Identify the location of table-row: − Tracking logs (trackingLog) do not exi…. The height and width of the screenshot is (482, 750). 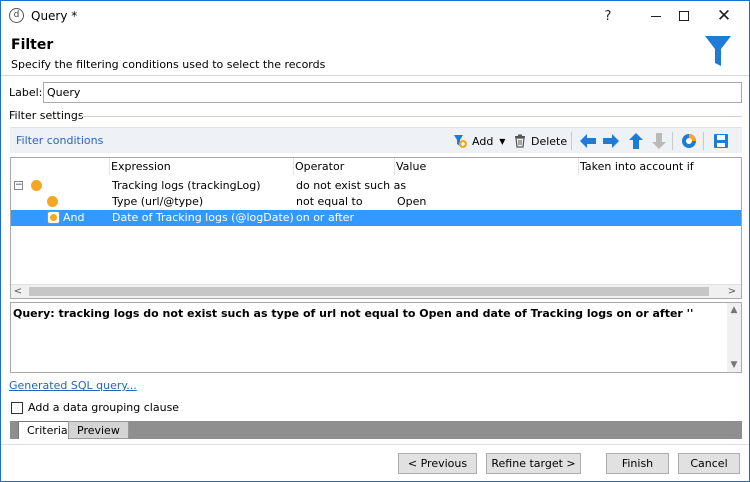
(376, 186).